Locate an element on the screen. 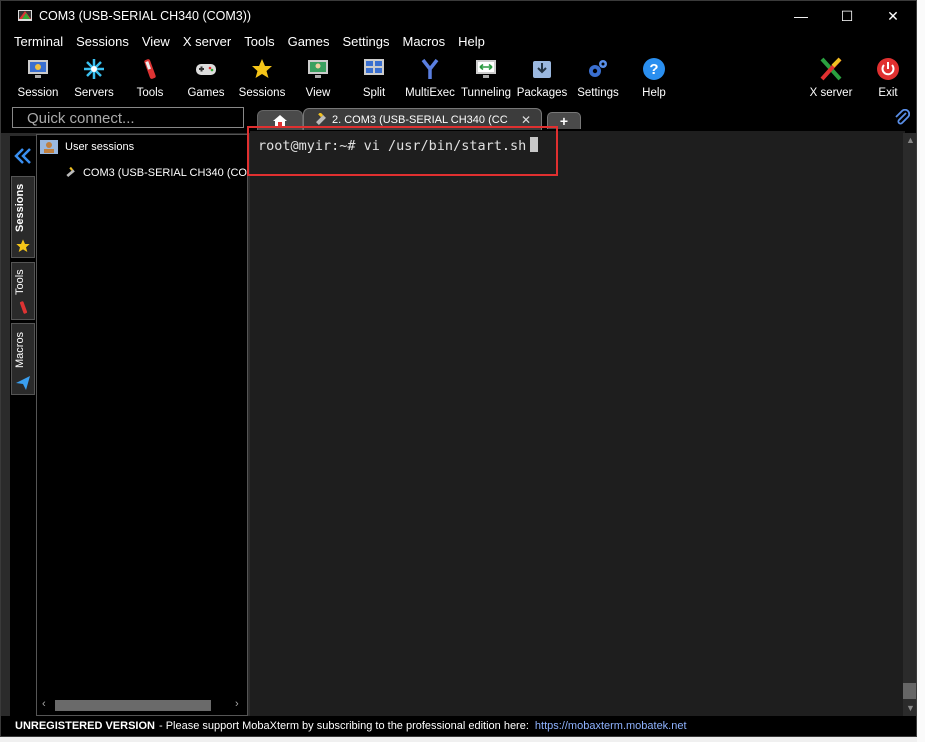 Image resolution: width=925 pixels, height=742 pixels. settings-label: Settings is located at coordinates (598, 93).